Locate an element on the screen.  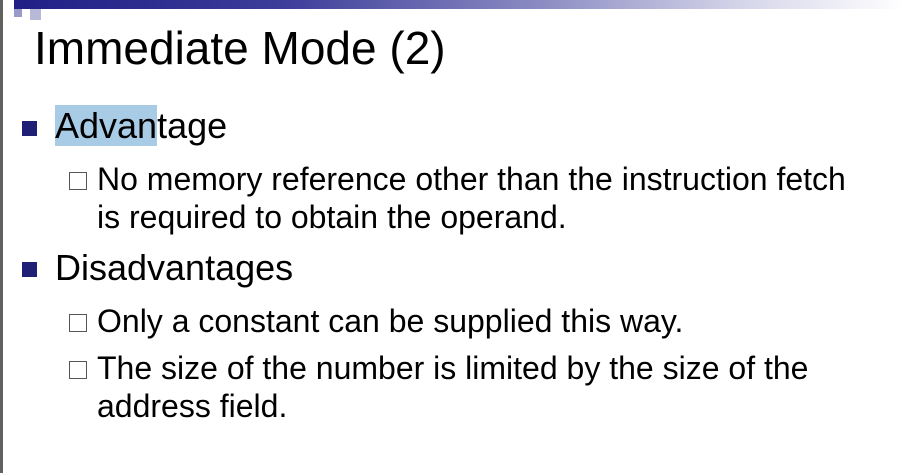
accent-square is located at coordinates (18, 13).